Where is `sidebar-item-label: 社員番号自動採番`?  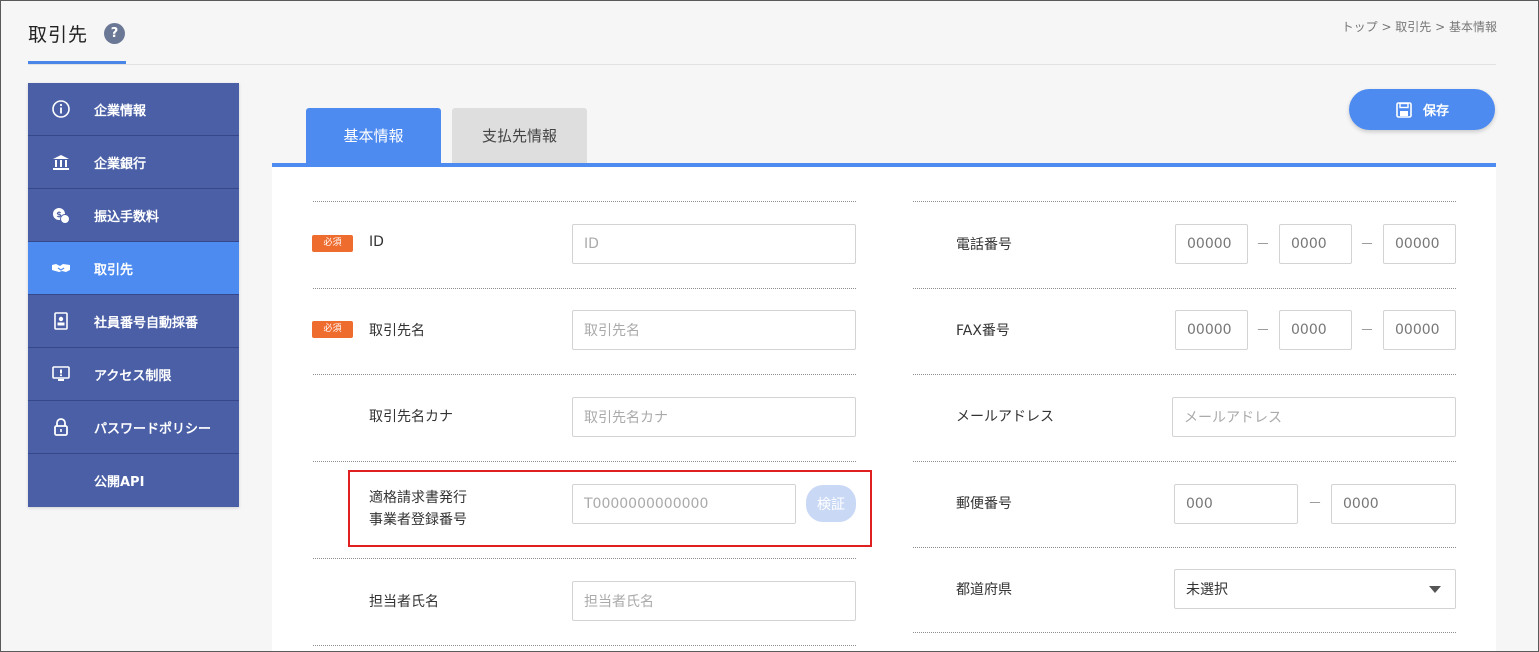 sidebar-item-label: 社員番号自動採番 is located at coordinates (146, 323).